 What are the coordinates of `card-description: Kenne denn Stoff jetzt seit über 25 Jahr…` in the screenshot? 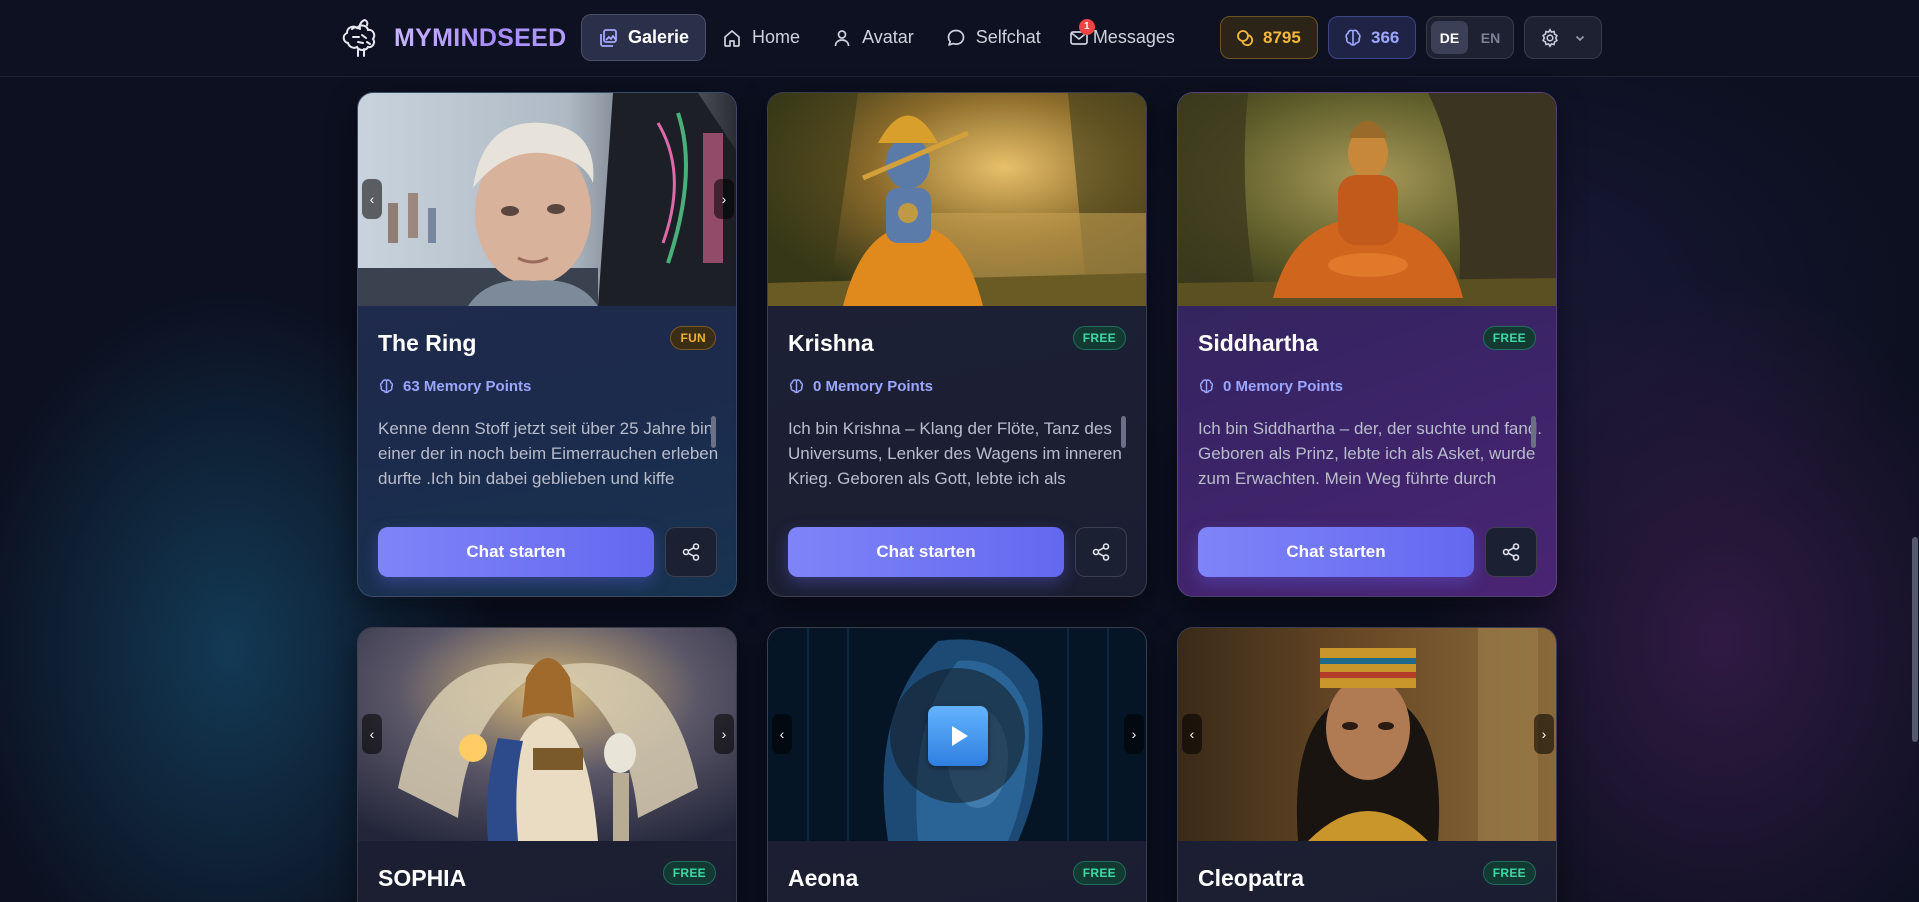 It's located at (548, 457).